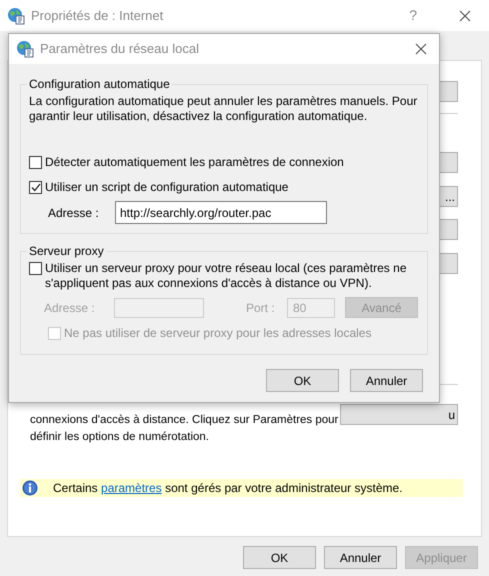  Describe the element at coordinates (97, 15) in the screenshot. I see `window-title: Propriétés de : Internet` at that location.